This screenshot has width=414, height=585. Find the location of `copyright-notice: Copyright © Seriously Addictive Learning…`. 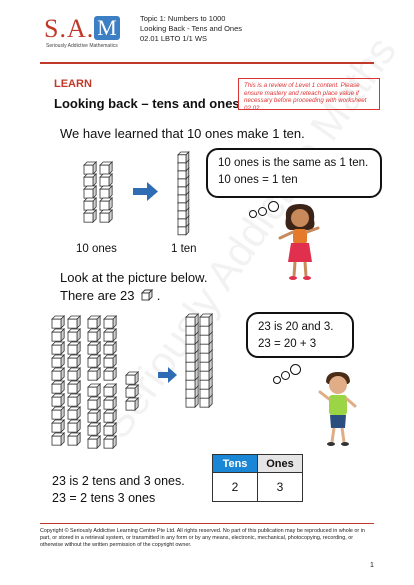

copyright-notice: Copyright © Seriously Addictive Learning… is located at coordinates (202, 538).